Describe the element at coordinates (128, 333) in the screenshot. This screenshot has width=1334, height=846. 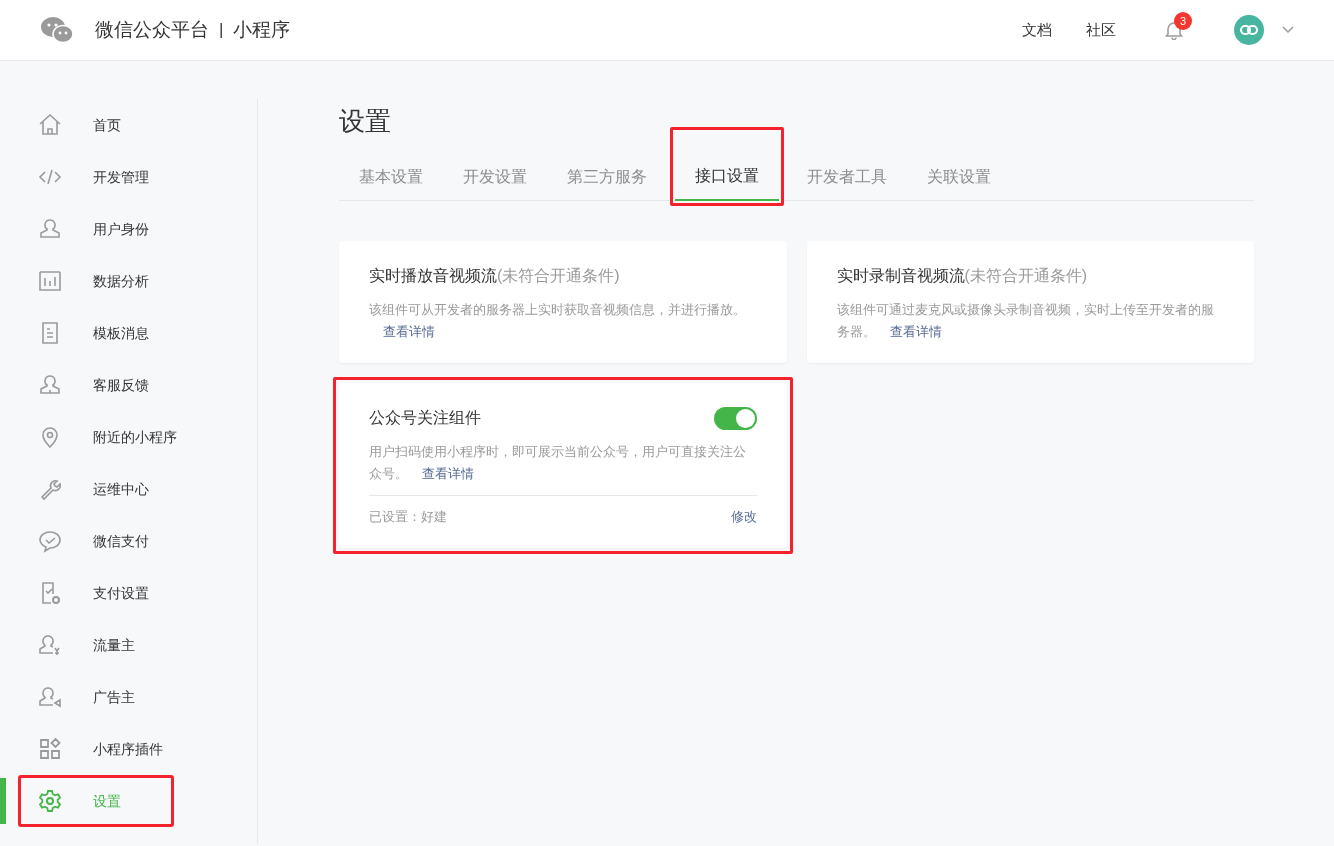
I see `sidebar-item: 模板消息` at that location.